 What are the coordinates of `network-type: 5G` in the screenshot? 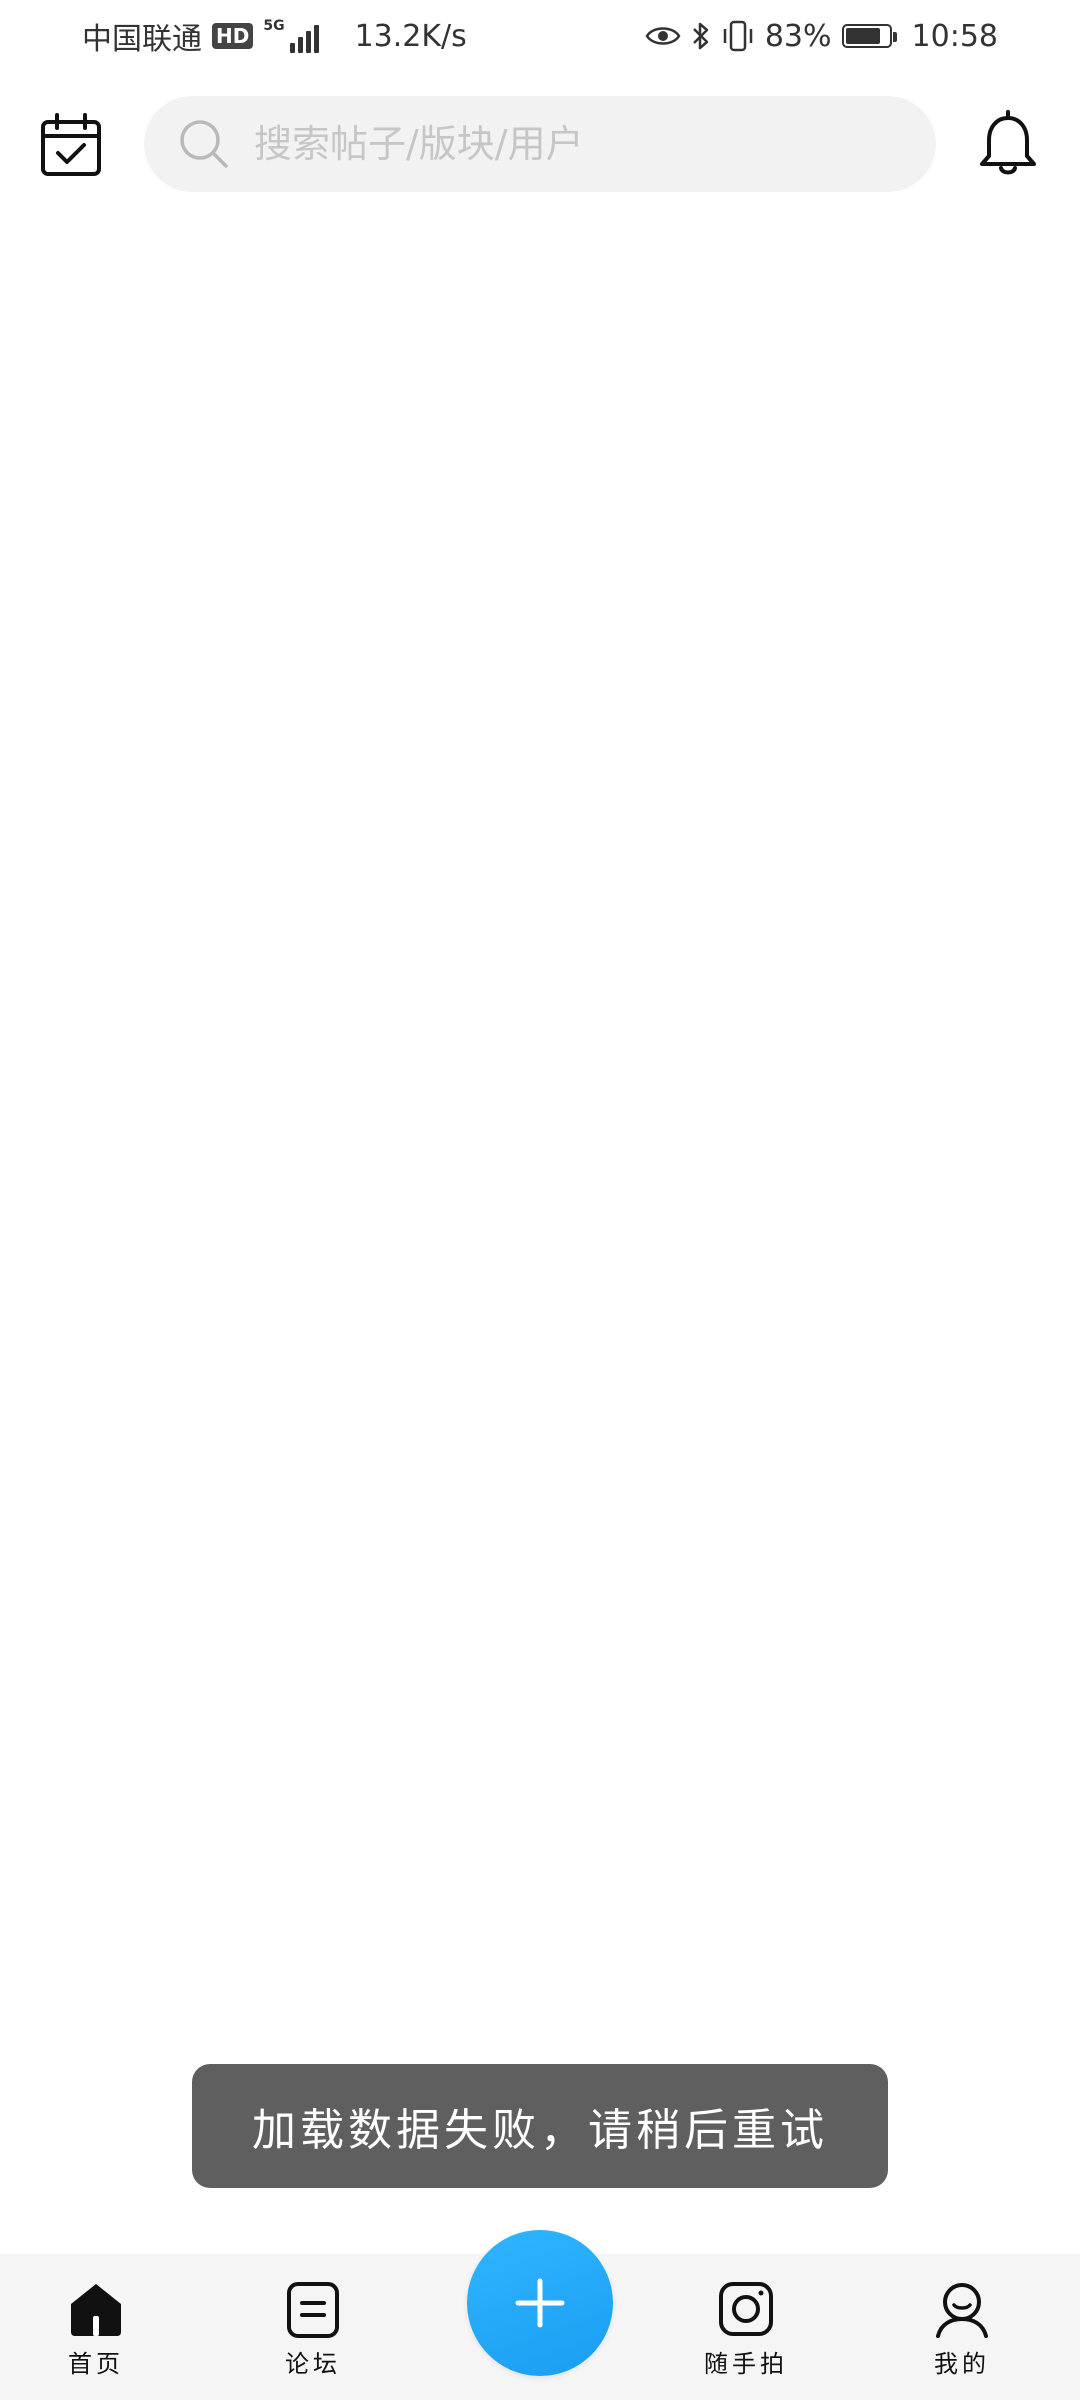 It's located at (274, 26).